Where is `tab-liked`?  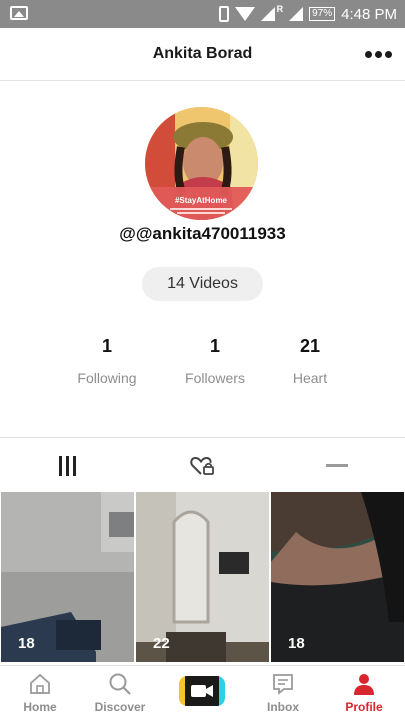
tab-liked is located at coordinates (202, 465).